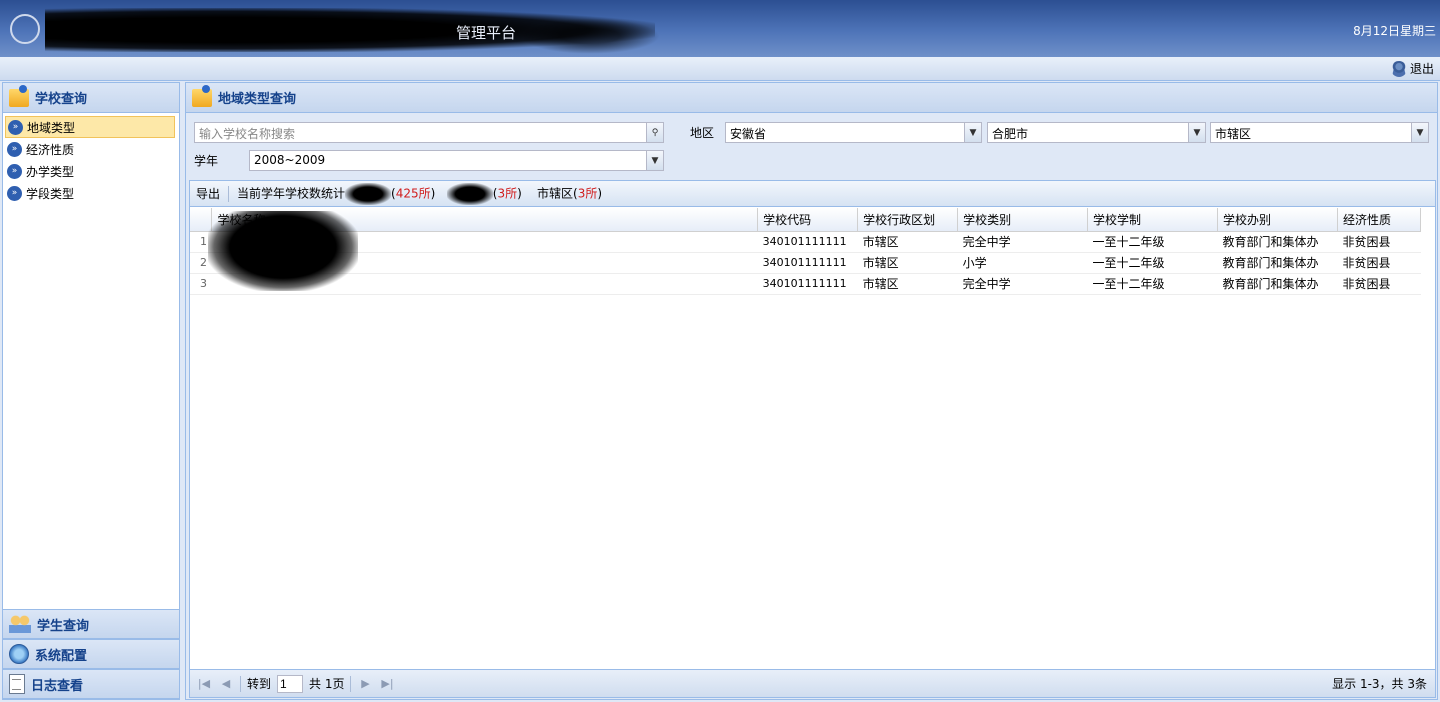  What do you see at coordinates (413, 193) in the screenshot?
I see `stats-count-1: 425所` at bounding box center [413, 193].